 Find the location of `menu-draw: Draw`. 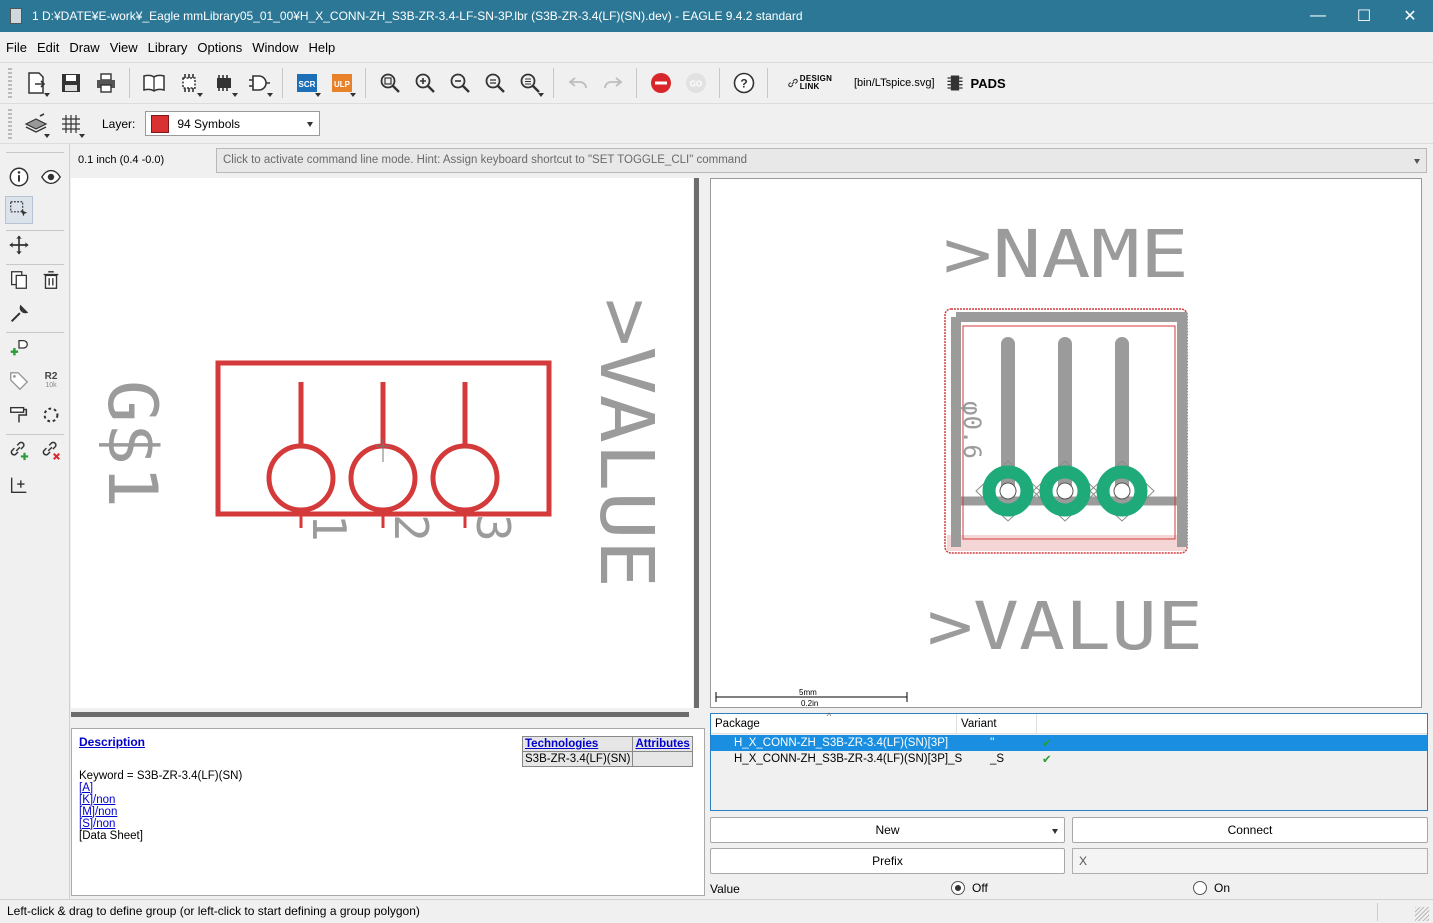

menu-draw: Draw is located at coordinates (84, 47).